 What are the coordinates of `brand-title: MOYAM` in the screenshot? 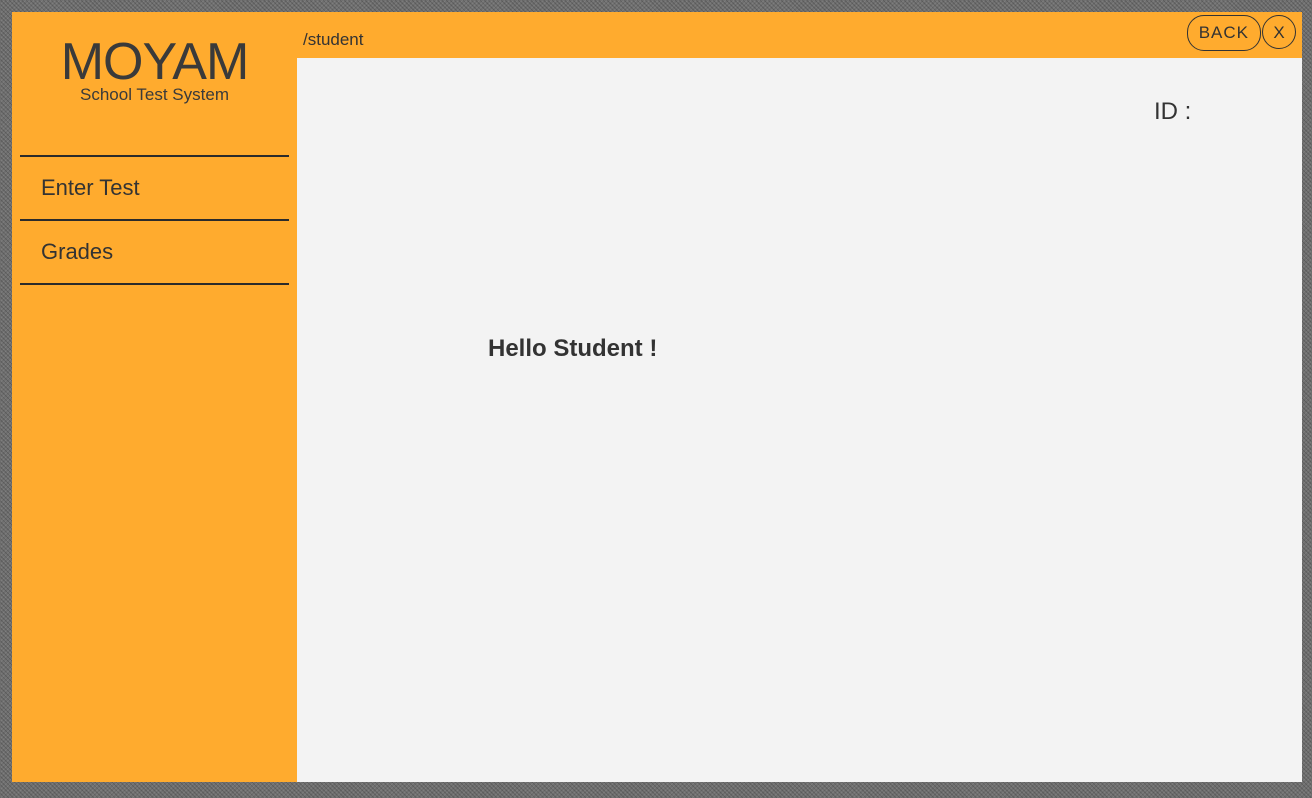 It's located at (155, 62).